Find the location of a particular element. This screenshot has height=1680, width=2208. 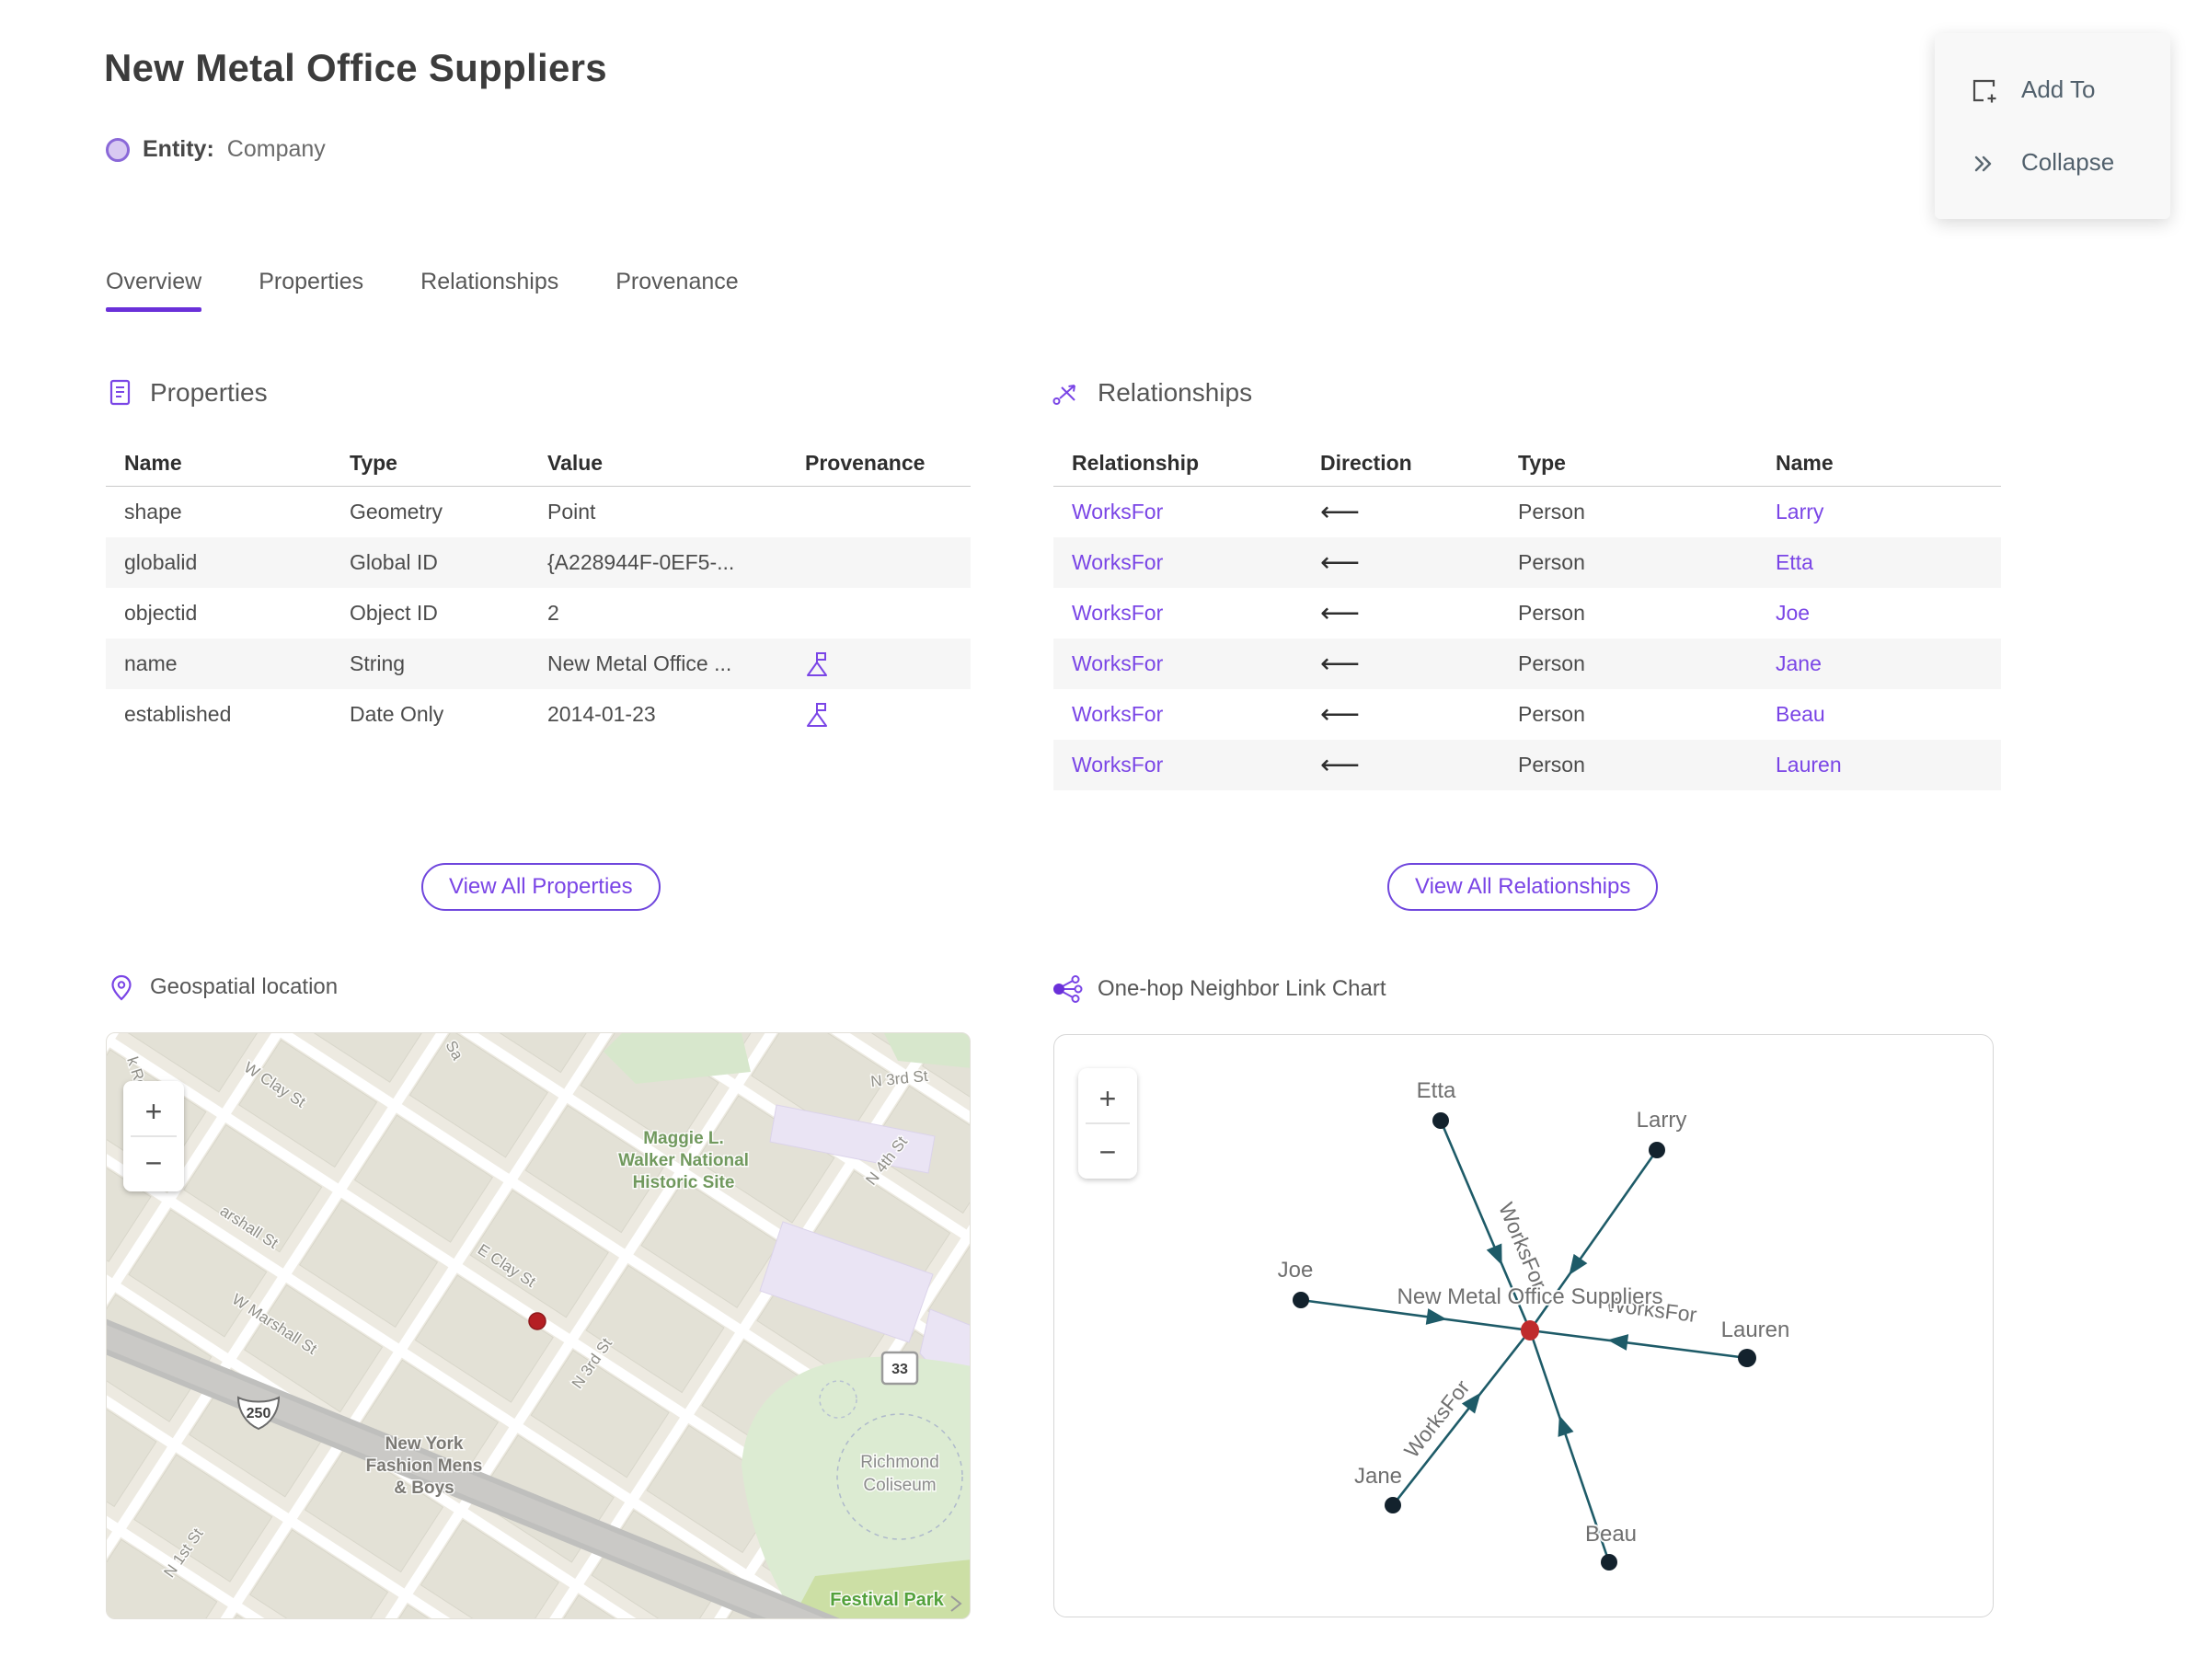

col-relationship: Relationship is located at coordinates (1136, 462).